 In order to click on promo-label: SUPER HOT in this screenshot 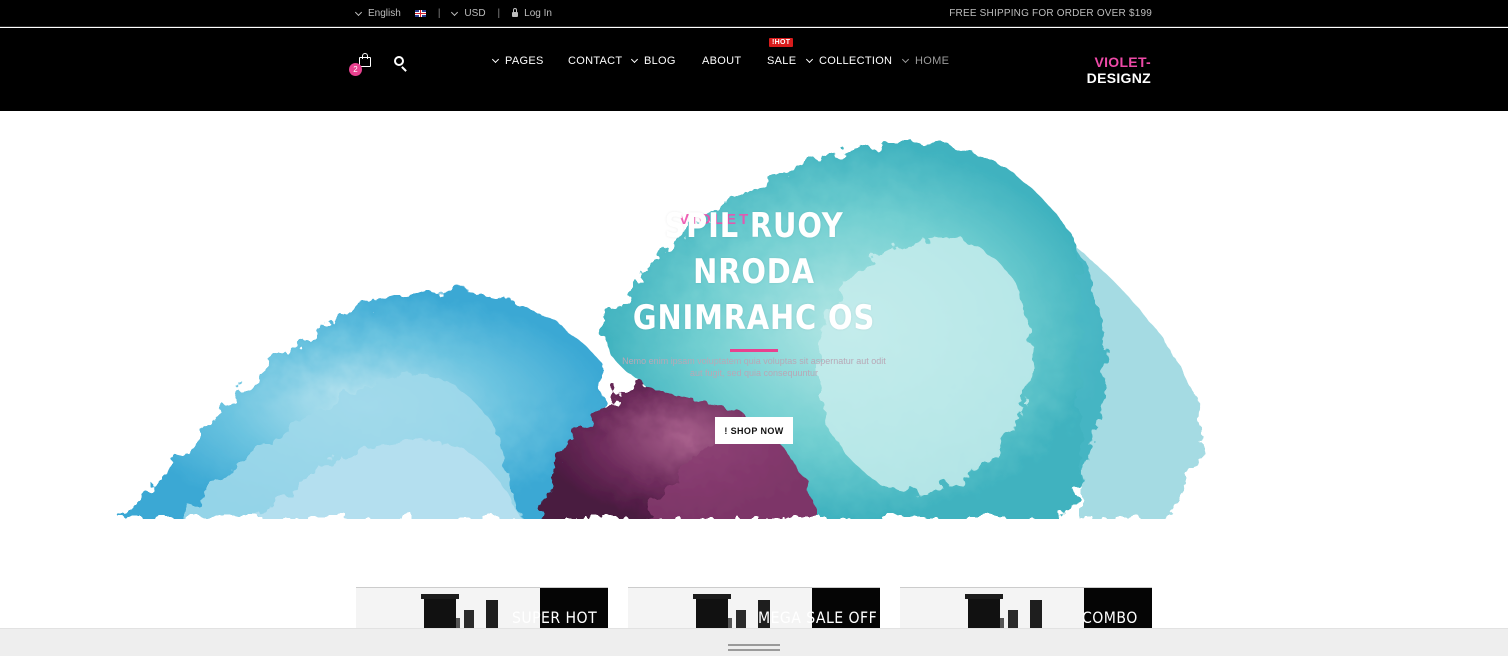, I will do `click(555, 617)`.